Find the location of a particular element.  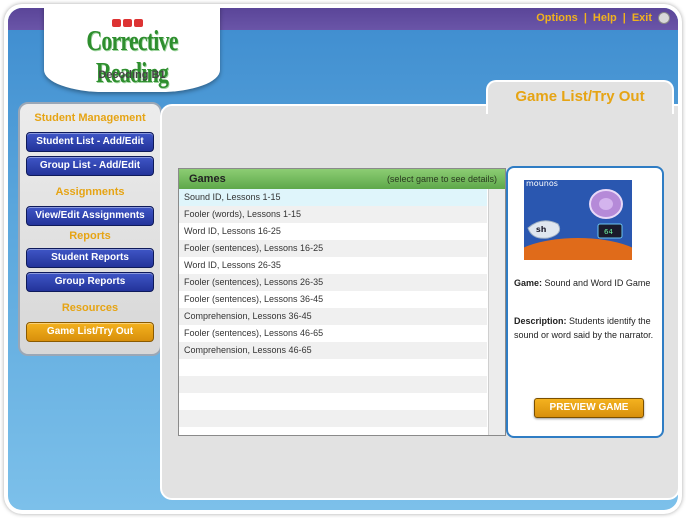

game-scene-icon: mounos sh 64 is located at coordinates (578, 220).